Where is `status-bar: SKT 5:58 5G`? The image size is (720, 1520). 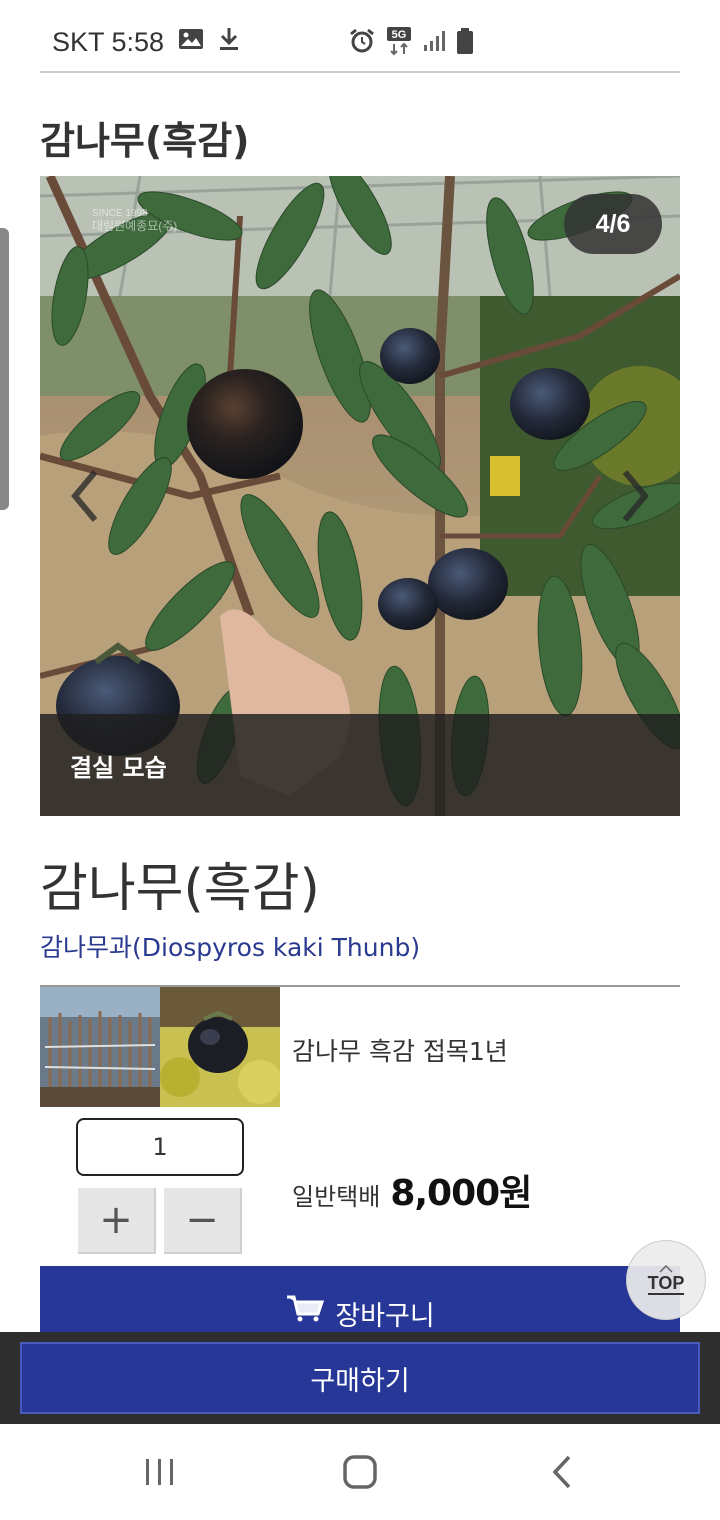
status-bar: SKT 5:58 5G is located at coordinates (360, 36).